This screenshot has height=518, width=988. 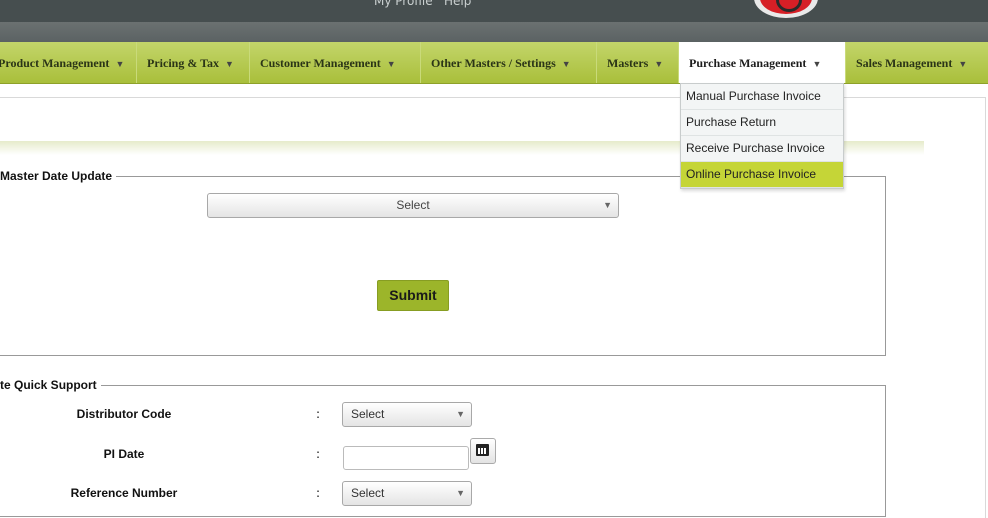 I want to click on distributor-code-select: Select ▼, so click(x=407, y=414).